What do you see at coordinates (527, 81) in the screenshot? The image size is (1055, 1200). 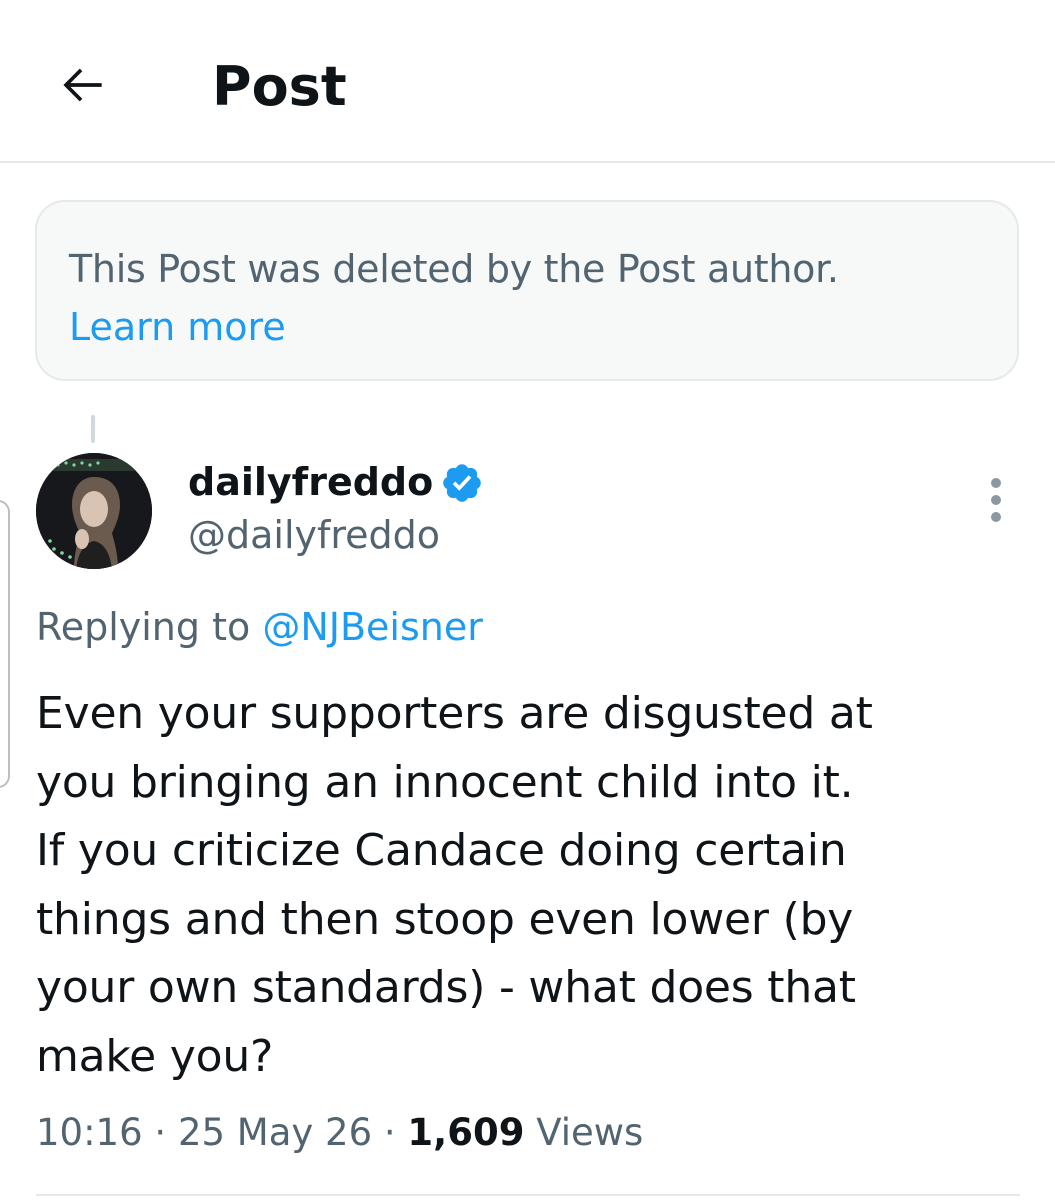 I see `top-app-bar: Post` at bounding box center [527, 81].